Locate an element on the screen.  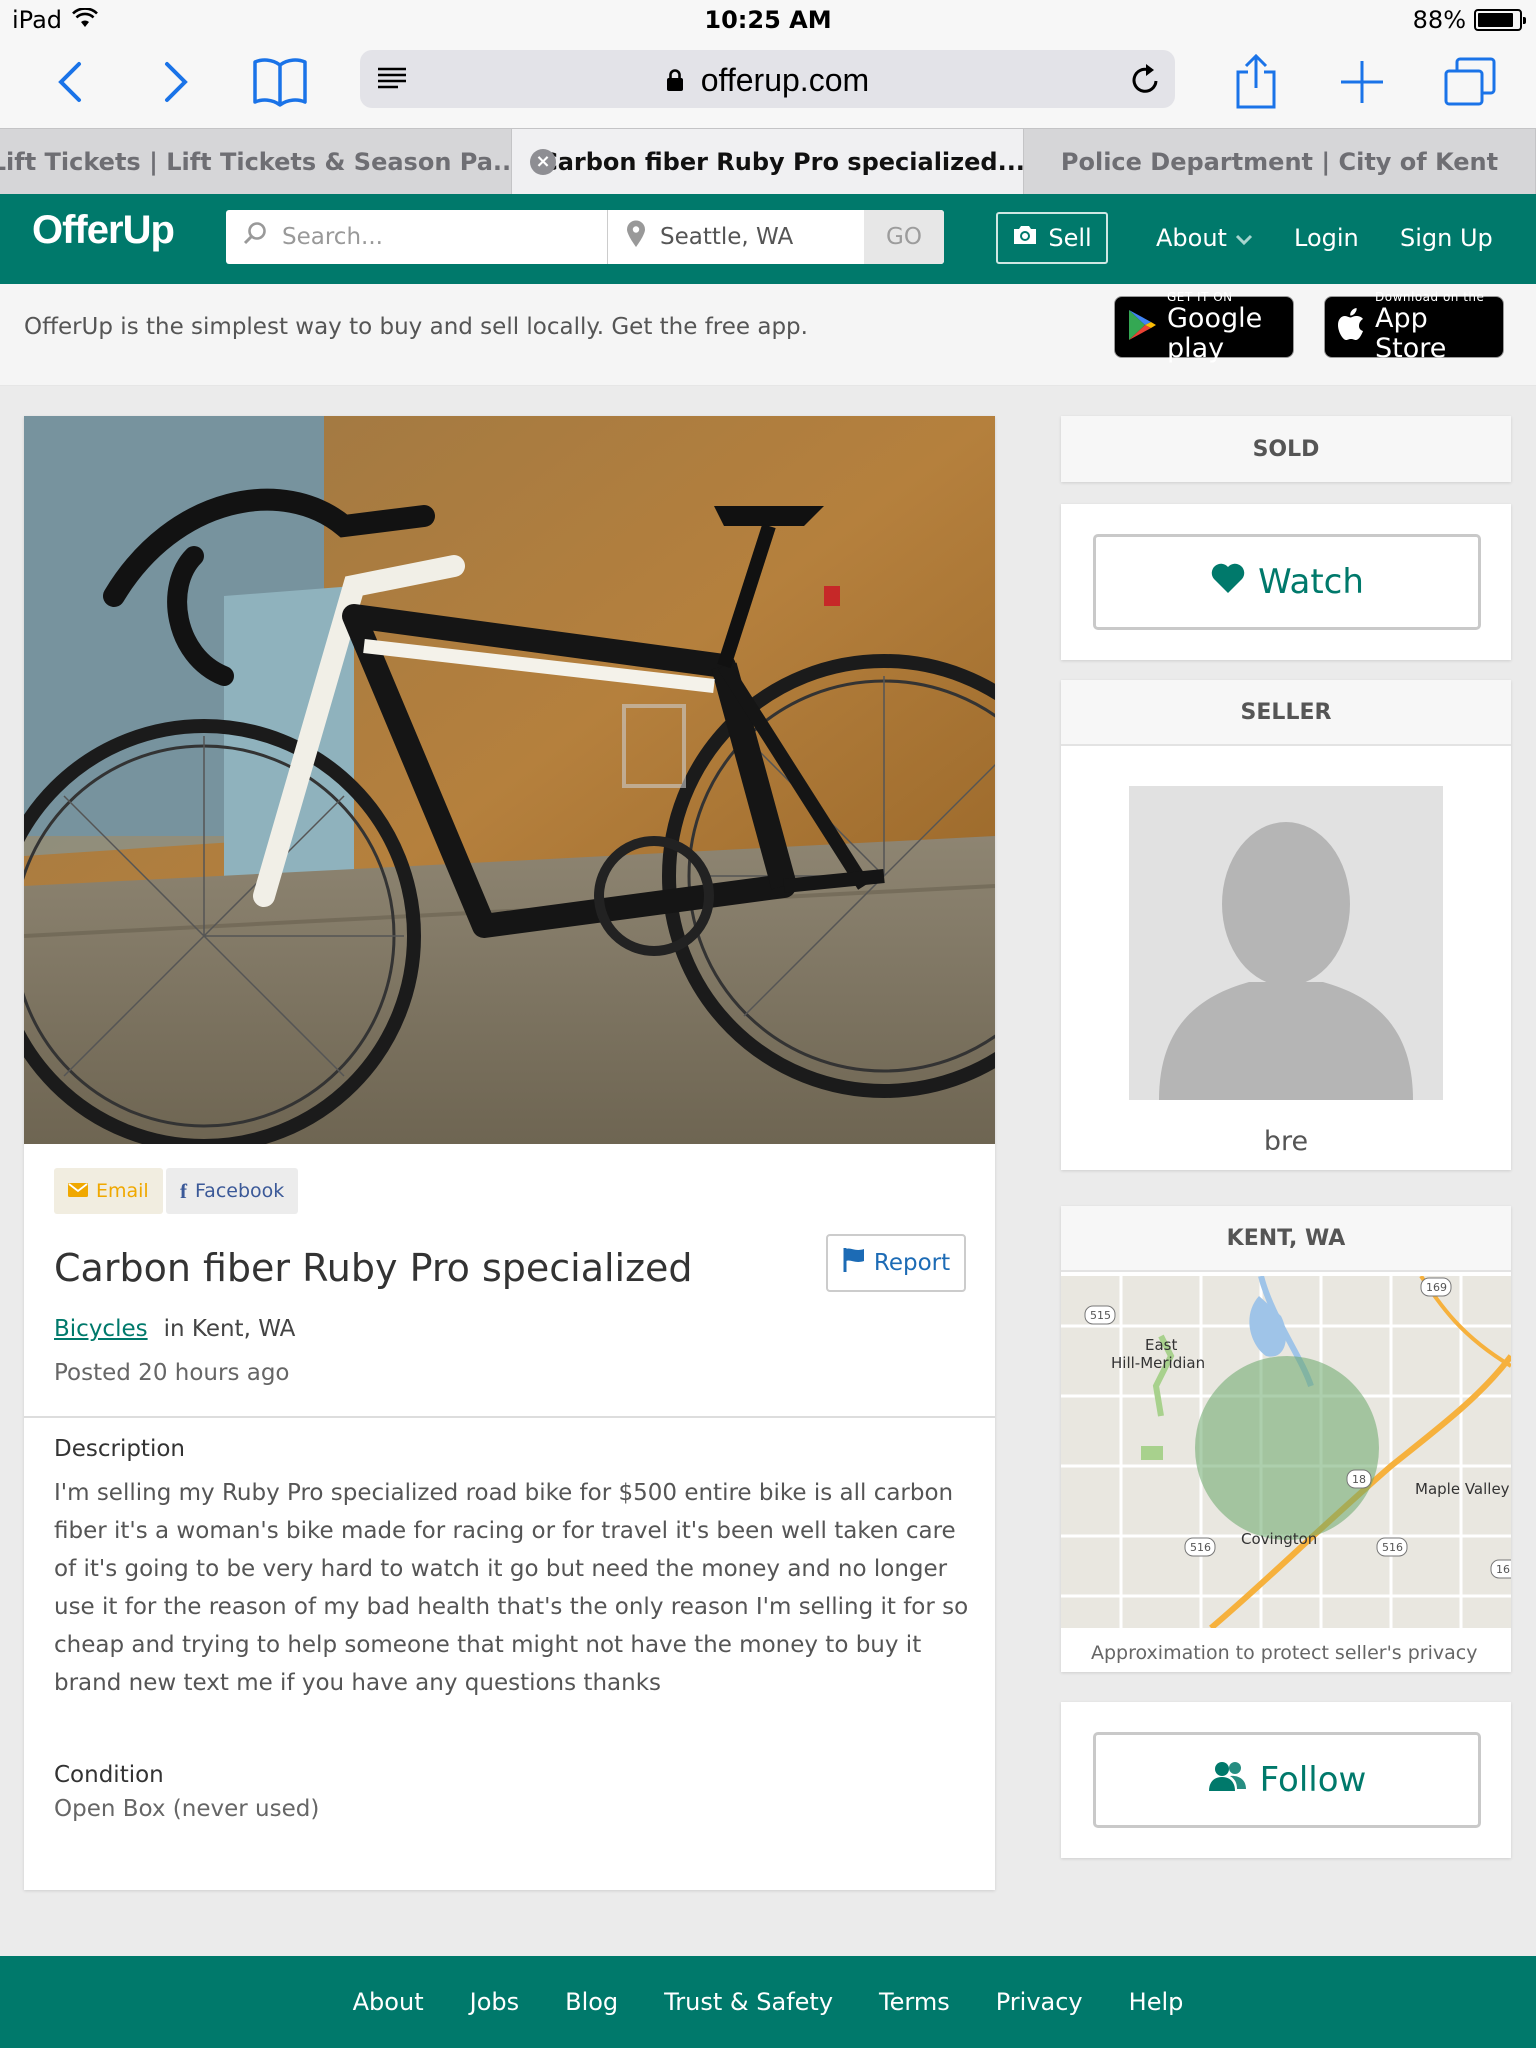
watch-button: Watch is located at coordinates (1287, 582).